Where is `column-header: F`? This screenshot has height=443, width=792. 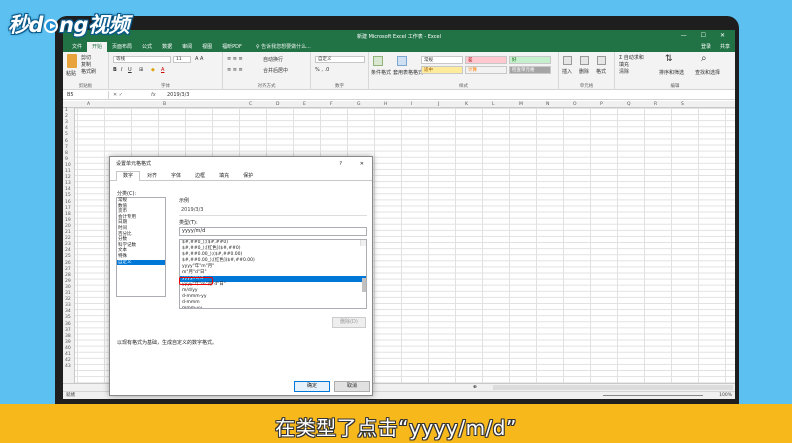
column-header: F is located at coordinates (331, 104).